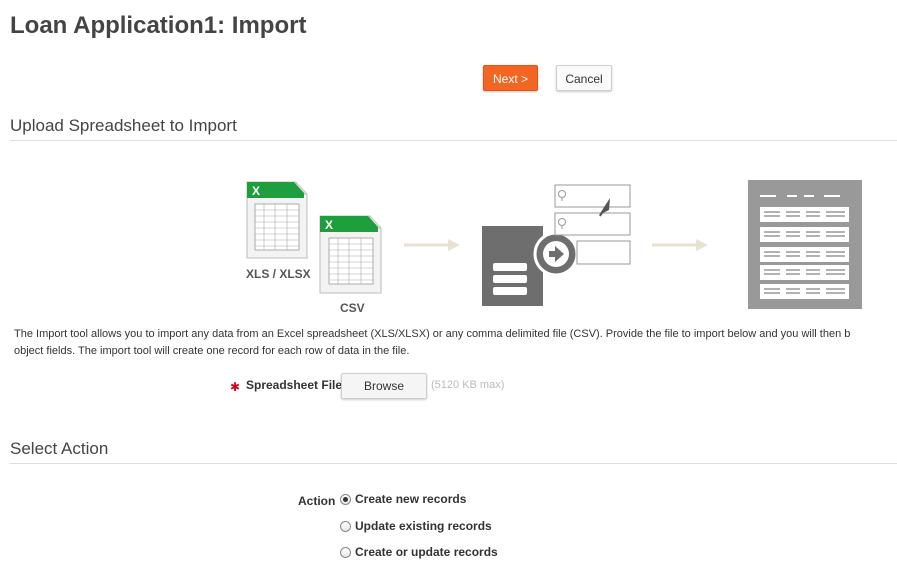  I want to click on page-title: Loan Application1: Import, so click(158, 25).